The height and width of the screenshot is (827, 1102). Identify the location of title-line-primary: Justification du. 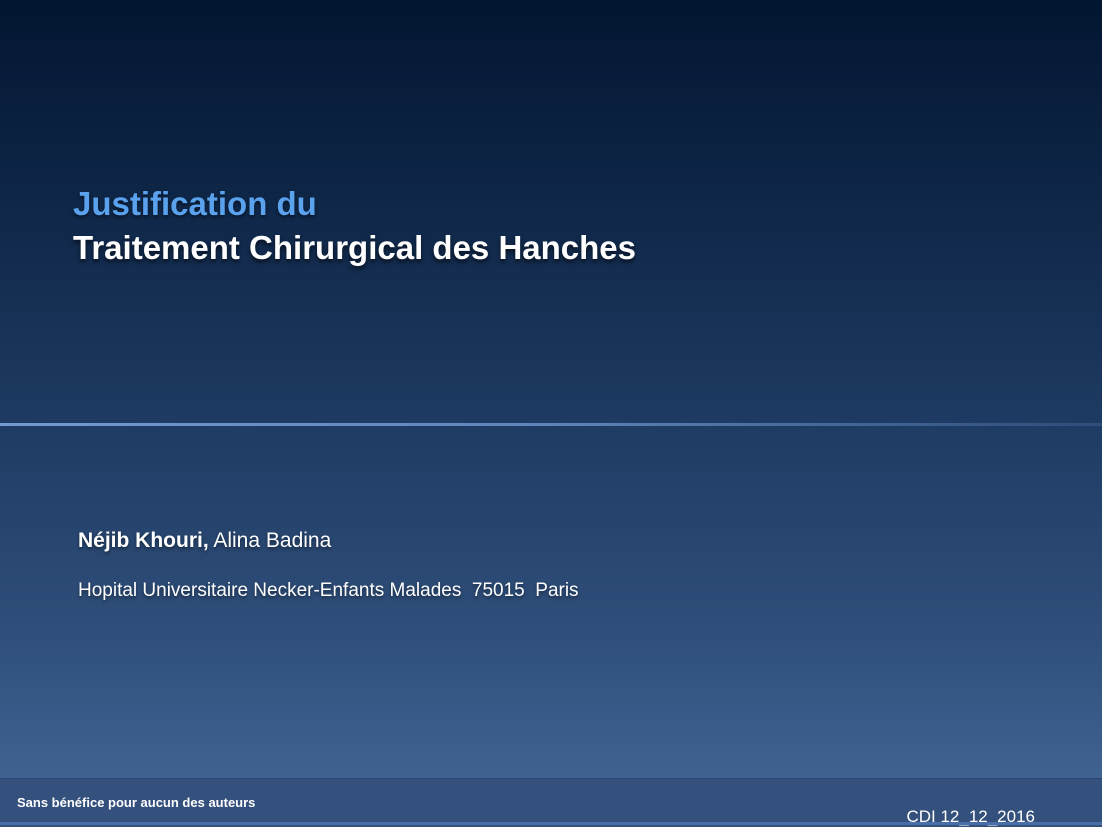
(195, 203).